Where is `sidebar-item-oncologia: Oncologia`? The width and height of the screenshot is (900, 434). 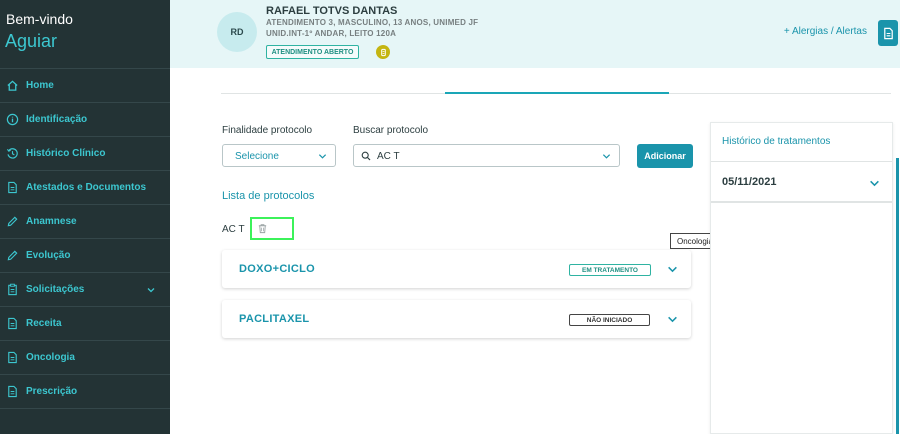
sidebar-item-oncologia: Oncologia is located at coordinates (85, 357).